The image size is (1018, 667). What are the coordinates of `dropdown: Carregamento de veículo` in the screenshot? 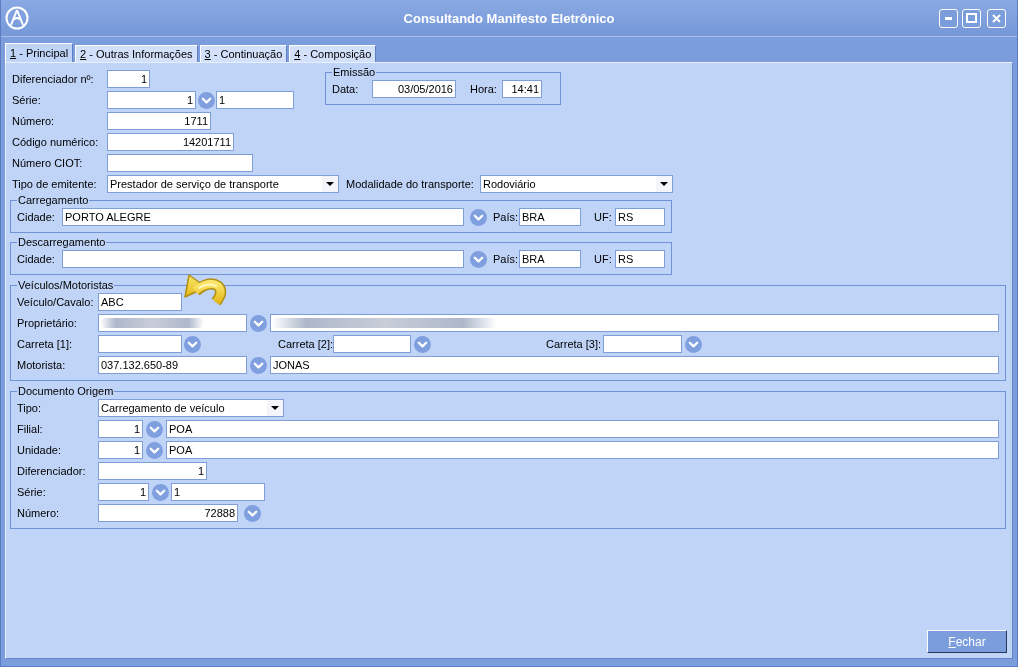 It's located at (191, 408).